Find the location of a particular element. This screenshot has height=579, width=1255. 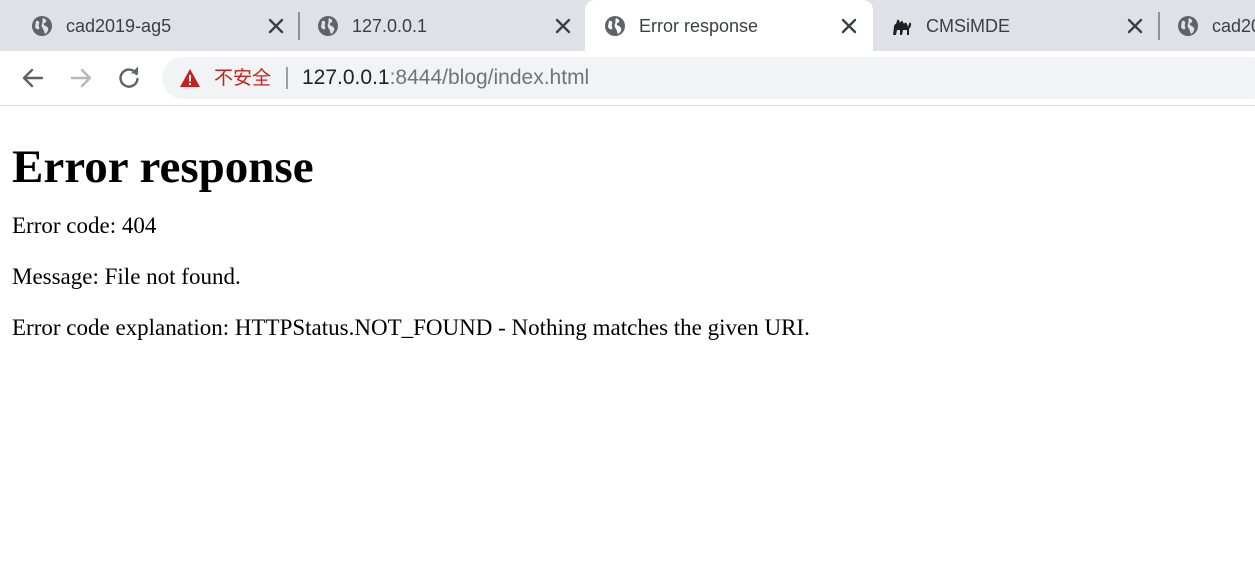

url-text: 127.0.0.1:8444/blog/index.html is located at coordinates (445, 78).